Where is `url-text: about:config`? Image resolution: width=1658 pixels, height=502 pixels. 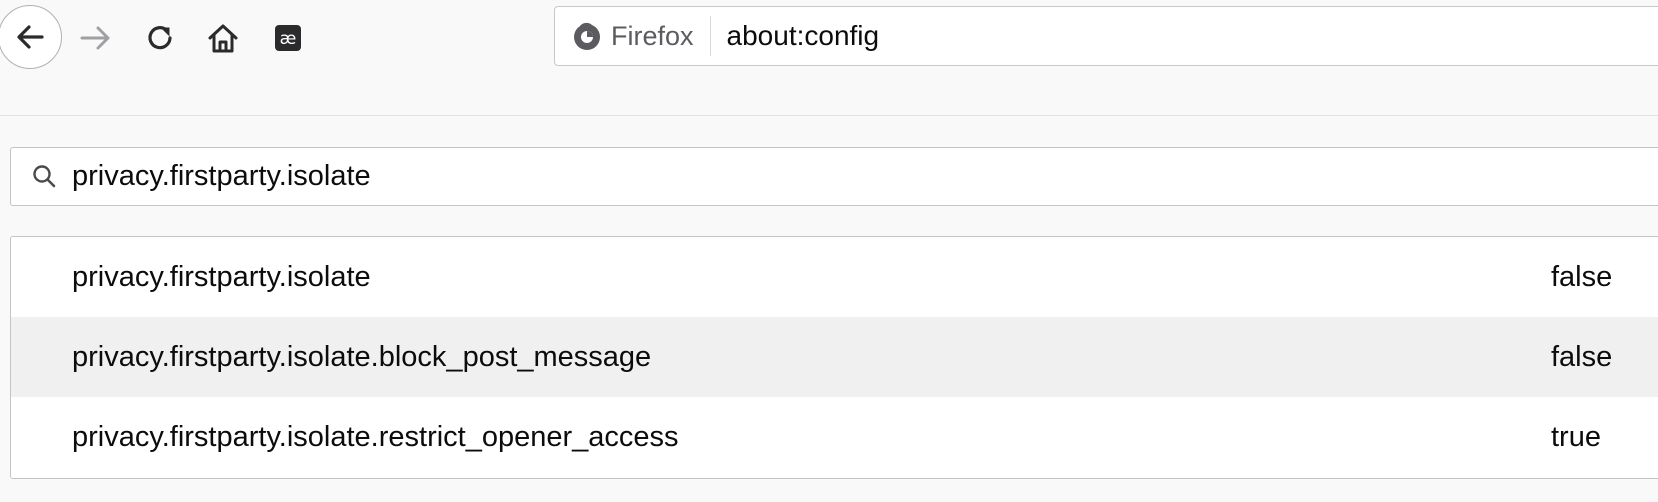 url-text: about:config is located at coordinates (803, 36).